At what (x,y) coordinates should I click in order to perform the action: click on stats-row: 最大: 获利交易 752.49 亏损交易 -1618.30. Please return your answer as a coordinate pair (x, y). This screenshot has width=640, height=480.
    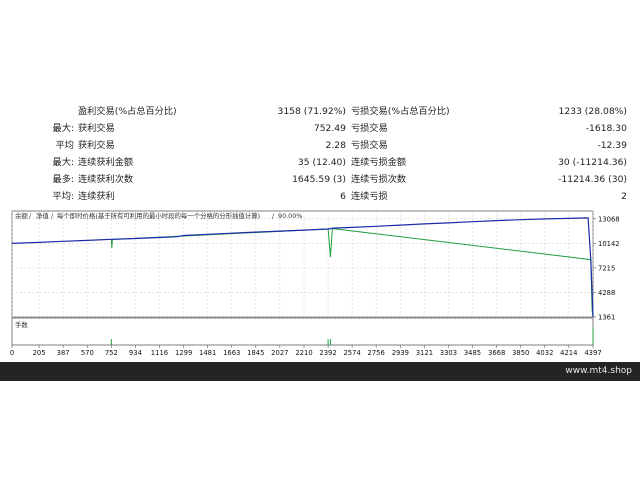
    Looking at the image, I should click on (320, 128).